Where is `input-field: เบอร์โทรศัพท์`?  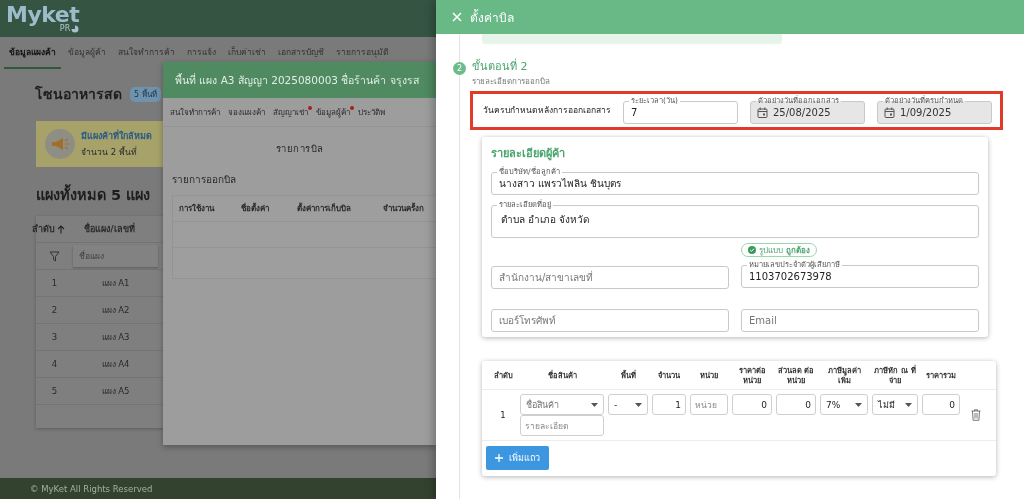 input-field: เบอร์โทรศัพท์ is located at coordinates (610, 320).